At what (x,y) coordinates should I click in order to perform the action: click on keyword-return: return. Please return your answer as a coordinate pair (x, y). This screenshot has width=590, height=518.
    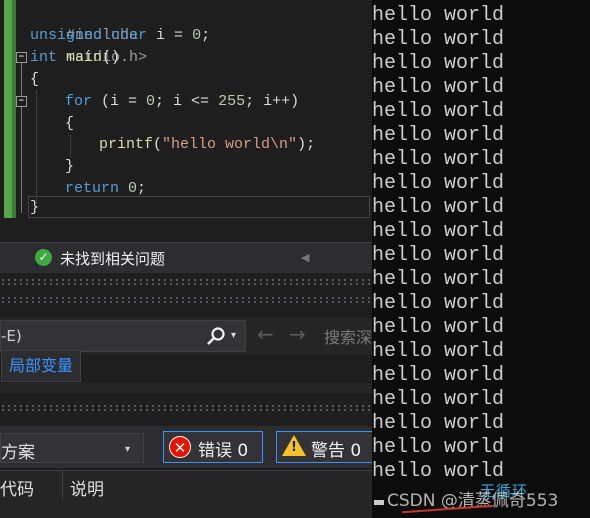
    Looking at the image, I should click on (92, 188).